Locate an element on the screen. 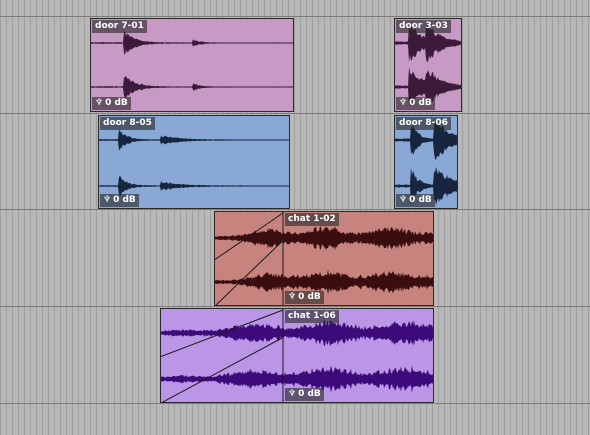 This screenshot has height=435, width=590. audio-clip-chat-1-02: chat 1-02 ♆ 0 dB is located at coordinates (324, 258).